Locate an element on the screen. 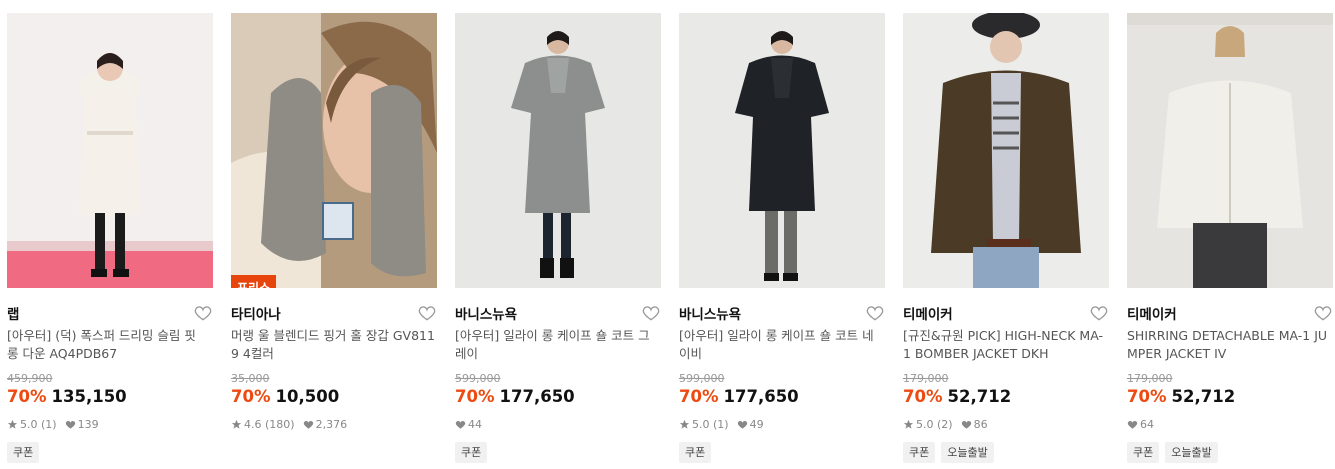  original-price: 599,000 is located at coordinates (702, 378).